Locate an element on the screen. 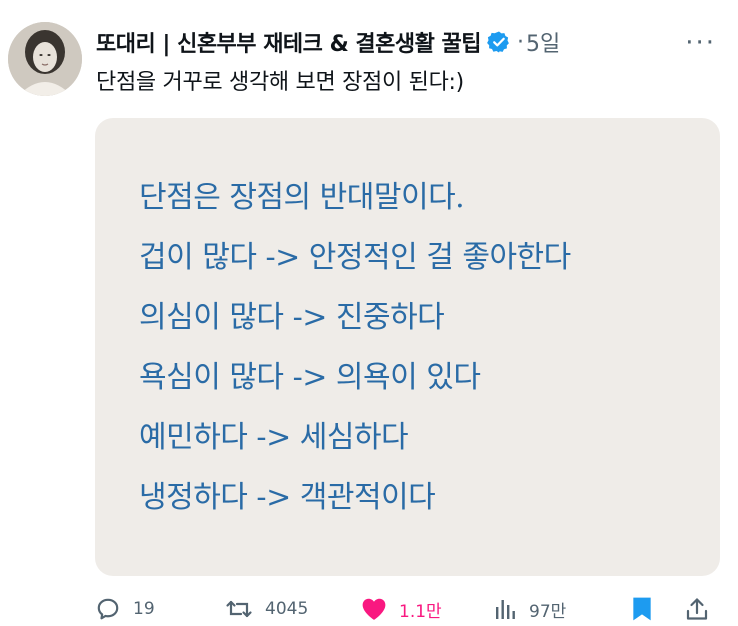 Image resolution: width=738 pixels, height=626 pixels. share-icon is located at coordinates (697, 609).